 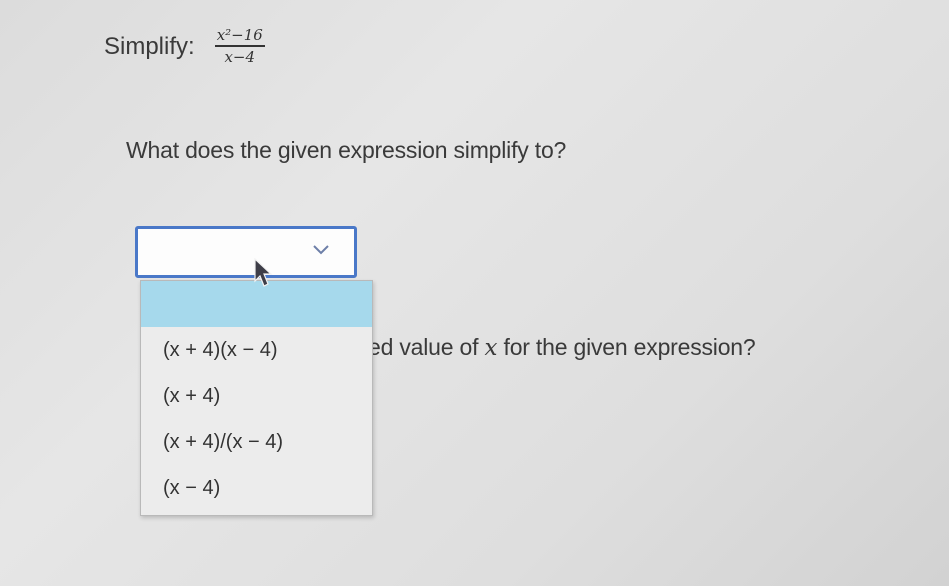 I want to click on dropdown-option-2: (x + 4), so click(x=256, y=396).